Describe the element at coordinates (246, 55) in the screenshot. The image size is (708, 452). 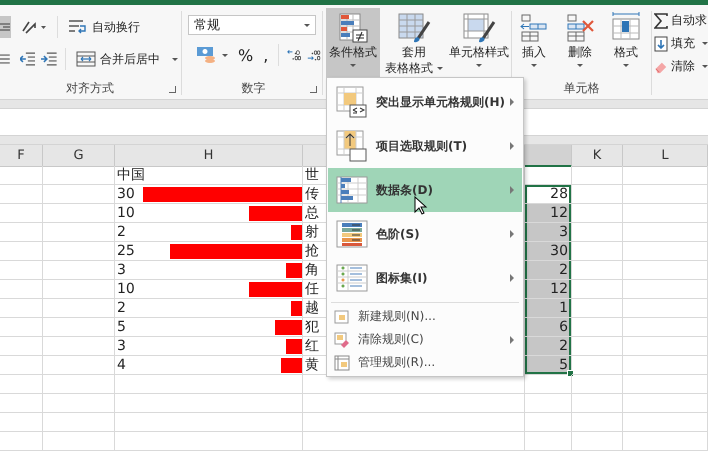
I see `percent-button: %` at that location.